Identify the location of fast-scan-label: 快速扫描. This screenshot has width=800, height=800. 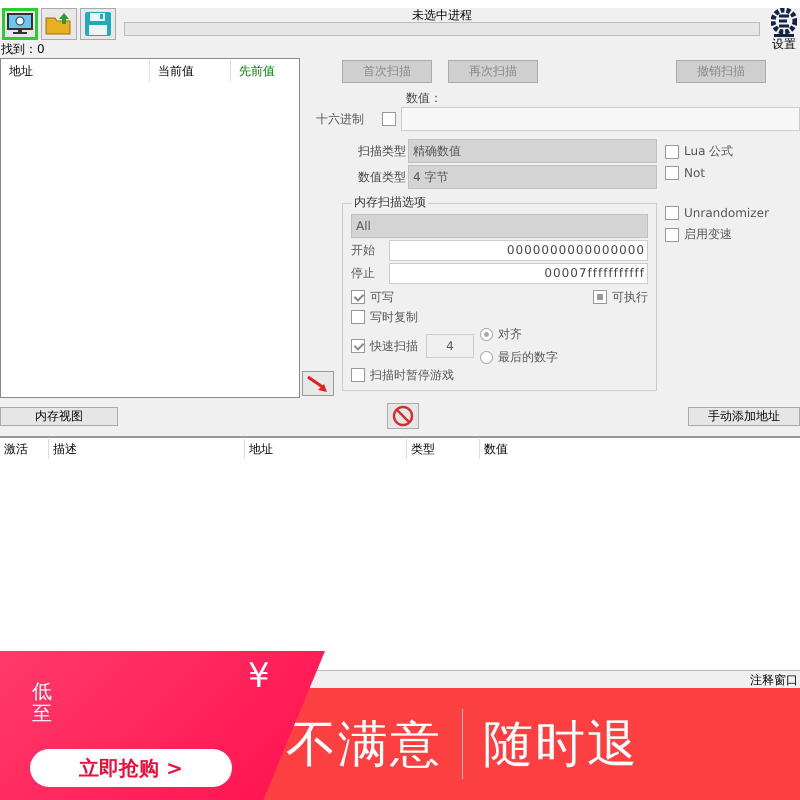
(394, 346).